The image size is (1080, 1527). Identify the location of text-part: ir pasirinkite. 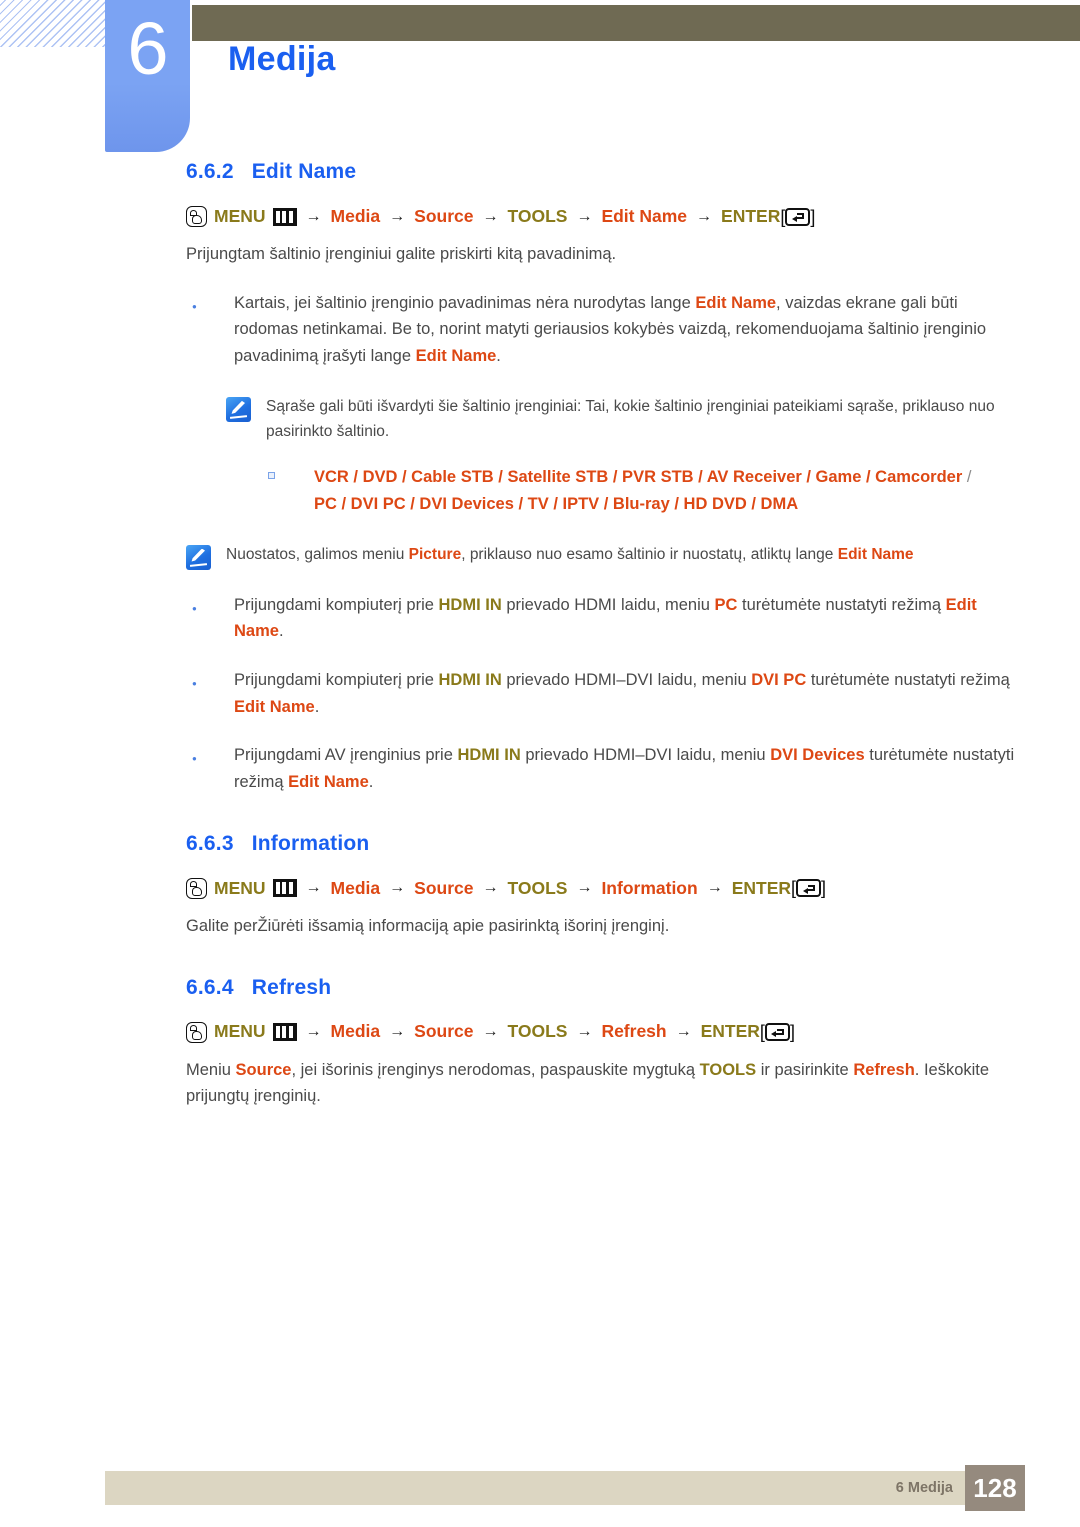
(805, 1069).